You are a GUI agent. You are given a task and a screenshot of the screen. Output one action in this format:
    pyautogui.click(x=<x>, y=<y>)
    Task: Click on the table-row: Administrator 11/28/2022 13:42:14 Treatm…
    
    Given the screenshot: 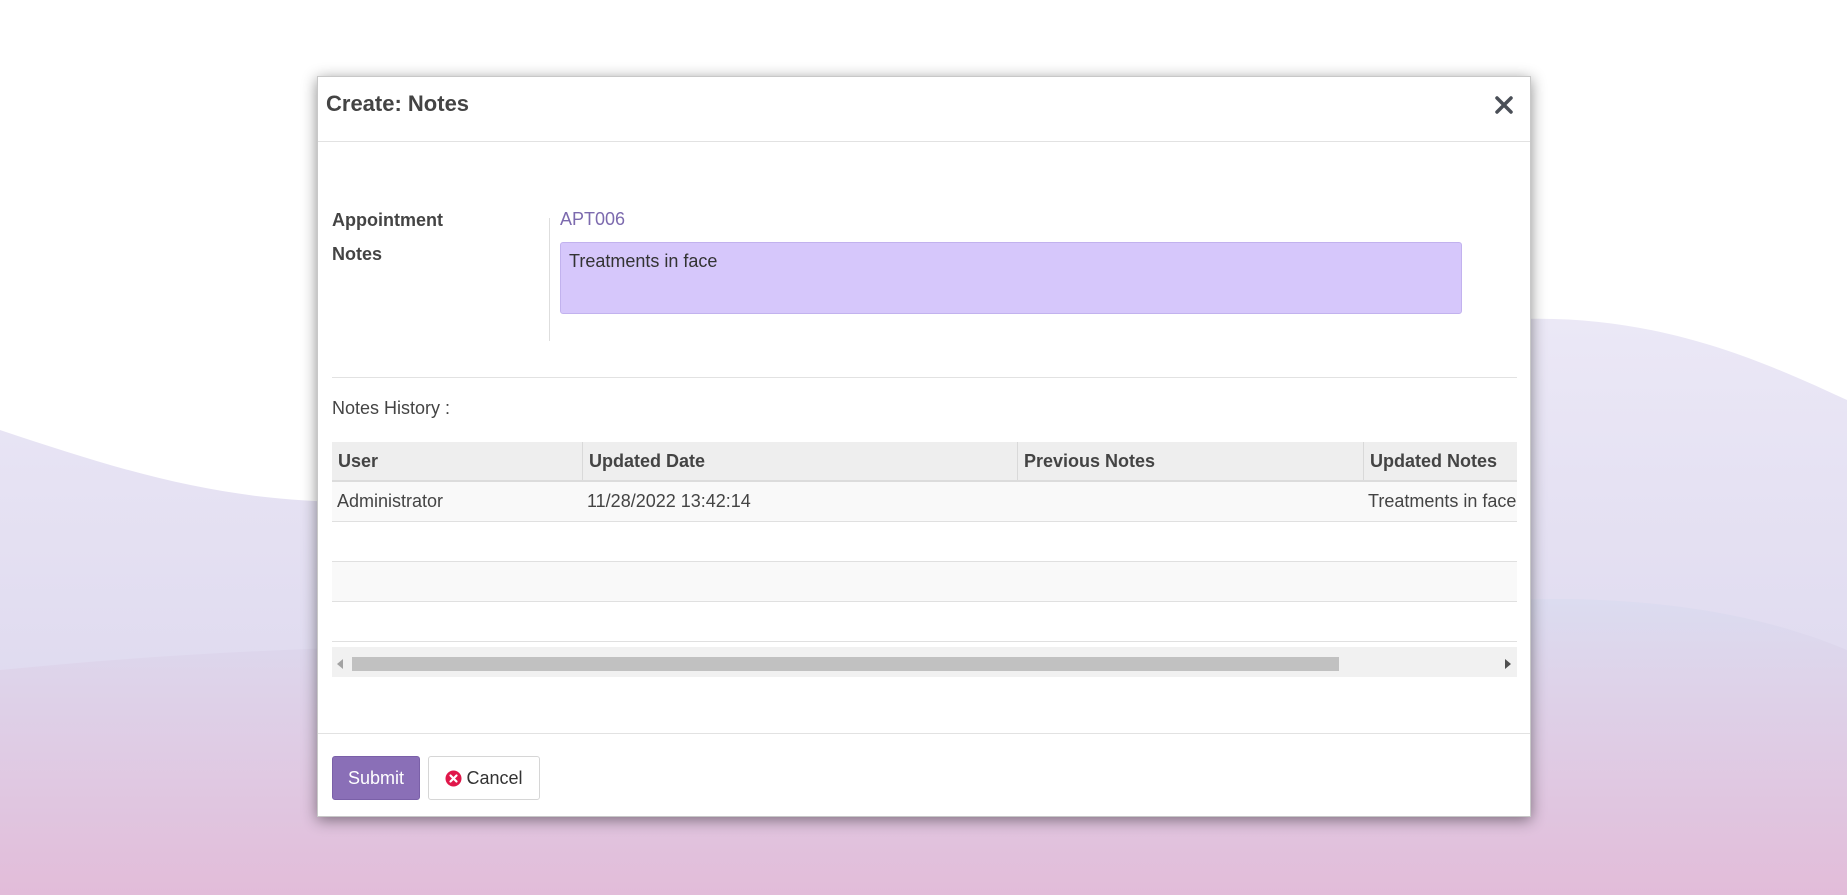 What is the action you would take?
    pyautogui.click(x=924, y=502)
    